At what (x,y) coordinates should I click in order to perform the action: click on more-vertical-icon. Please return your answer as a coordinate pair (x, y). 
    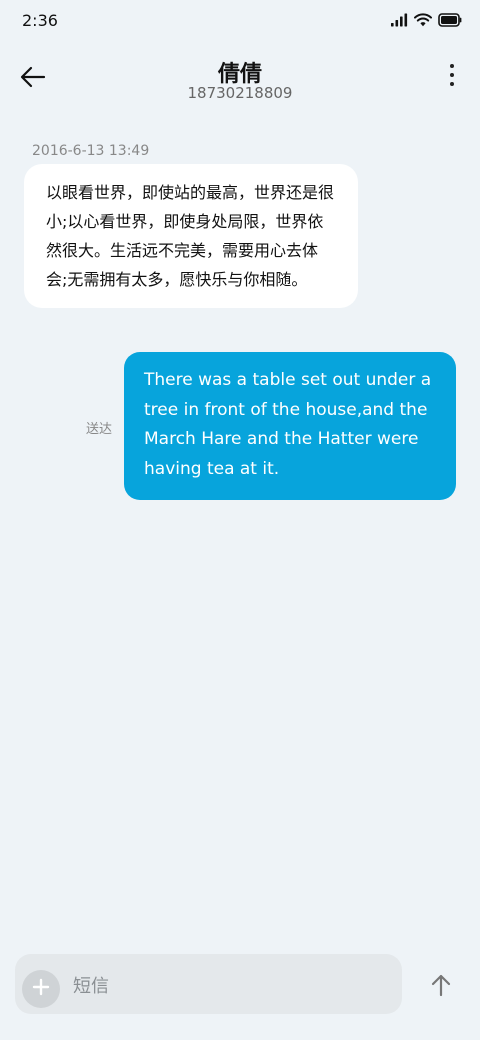
    Looking at the image, I should click on (452, 75).